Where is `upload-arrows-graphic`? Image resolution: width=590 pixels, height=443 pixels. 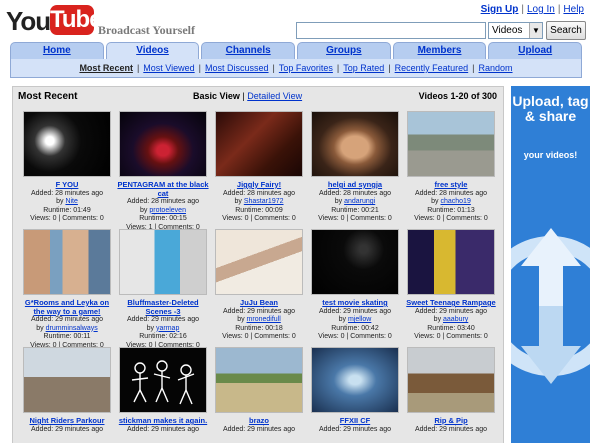 upload-arrows-graphic is located at coordinates (550, 306).